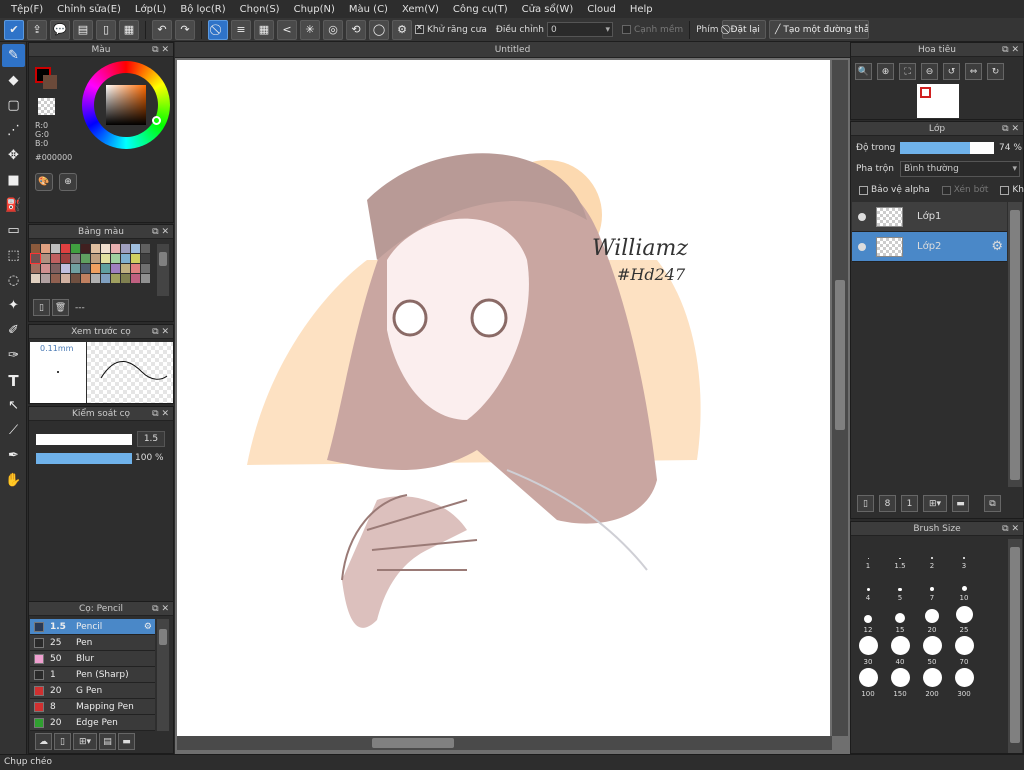 The width and height of the screenshot is (1024, 770). I want to click on text-tool-icon: T, so click(13, 380).